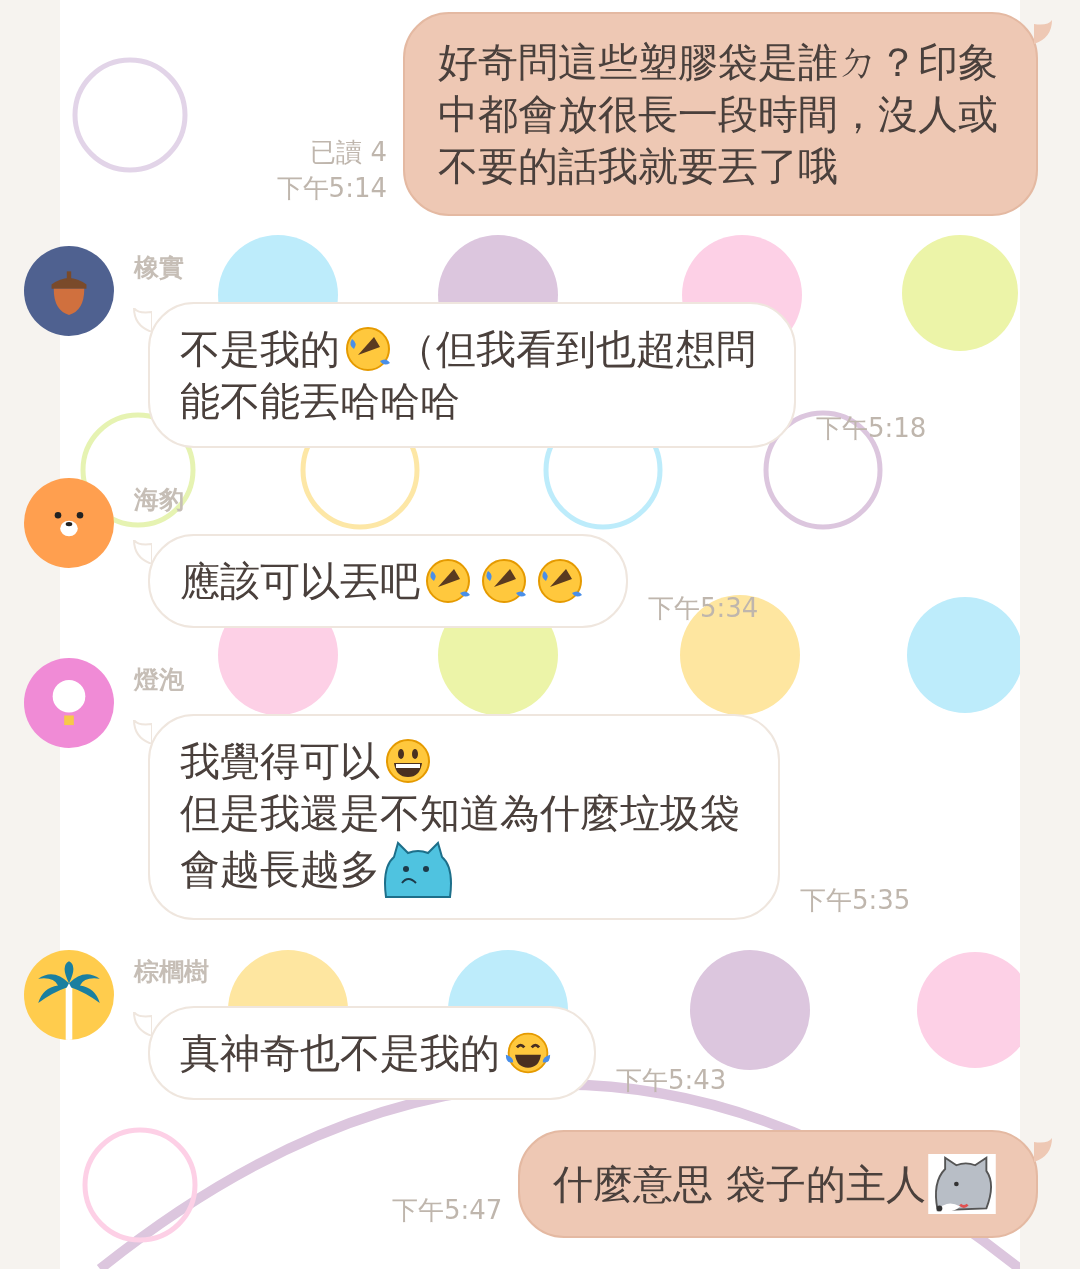 The width and height of the screenshot is (1080, 1269). What do you see at coordinates (408, 761) in the screenshot?
I see `grinning-emoji-icon` at bounding box center [408, 761].